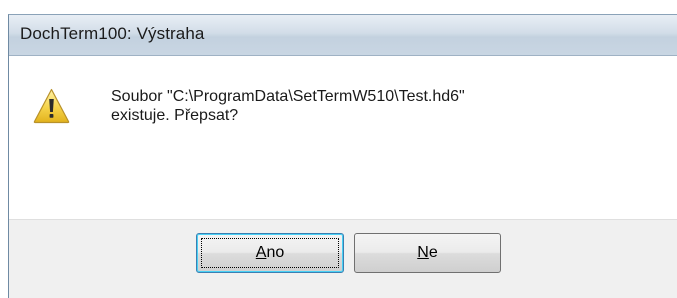 The image size is (677, 298). What do you see at coordinates (112, 33) in the screenshot?
I see `window-title: DochTerm100: Výstraha` at bounding box center [112, 33].